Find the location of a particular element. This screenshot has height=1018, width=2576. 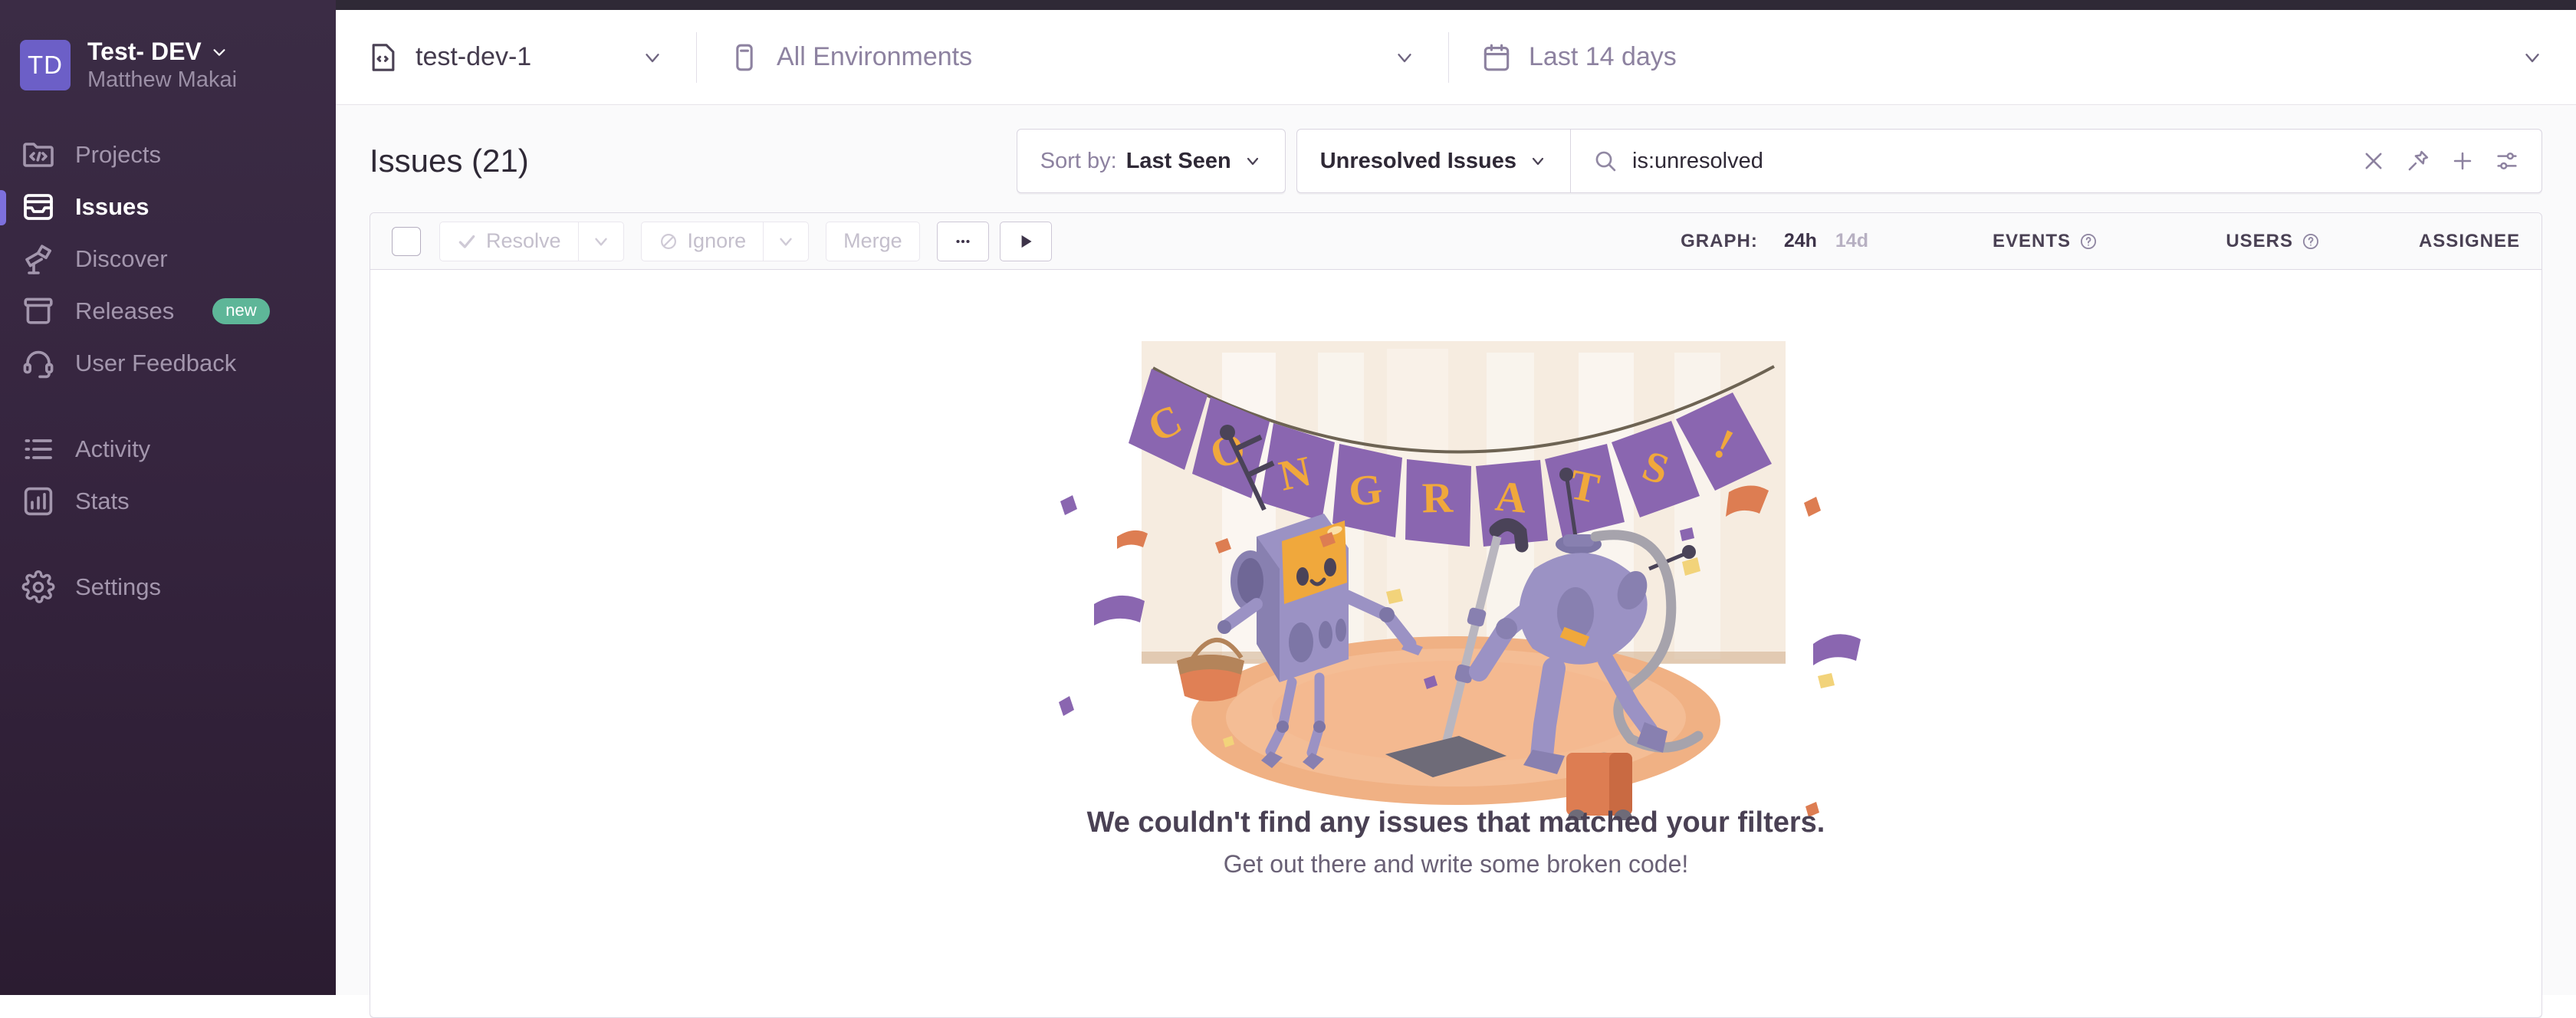

saved-search-dropdown: Unresolved Issues is located at coordinates (1433, 161).